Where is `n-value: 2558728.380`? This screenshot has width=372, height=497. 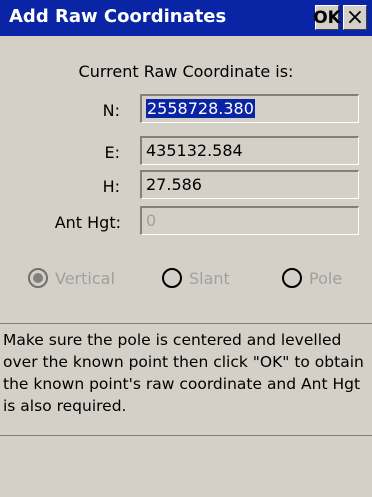 n-value: 2558728.380 is located at coordinates (200, 108).